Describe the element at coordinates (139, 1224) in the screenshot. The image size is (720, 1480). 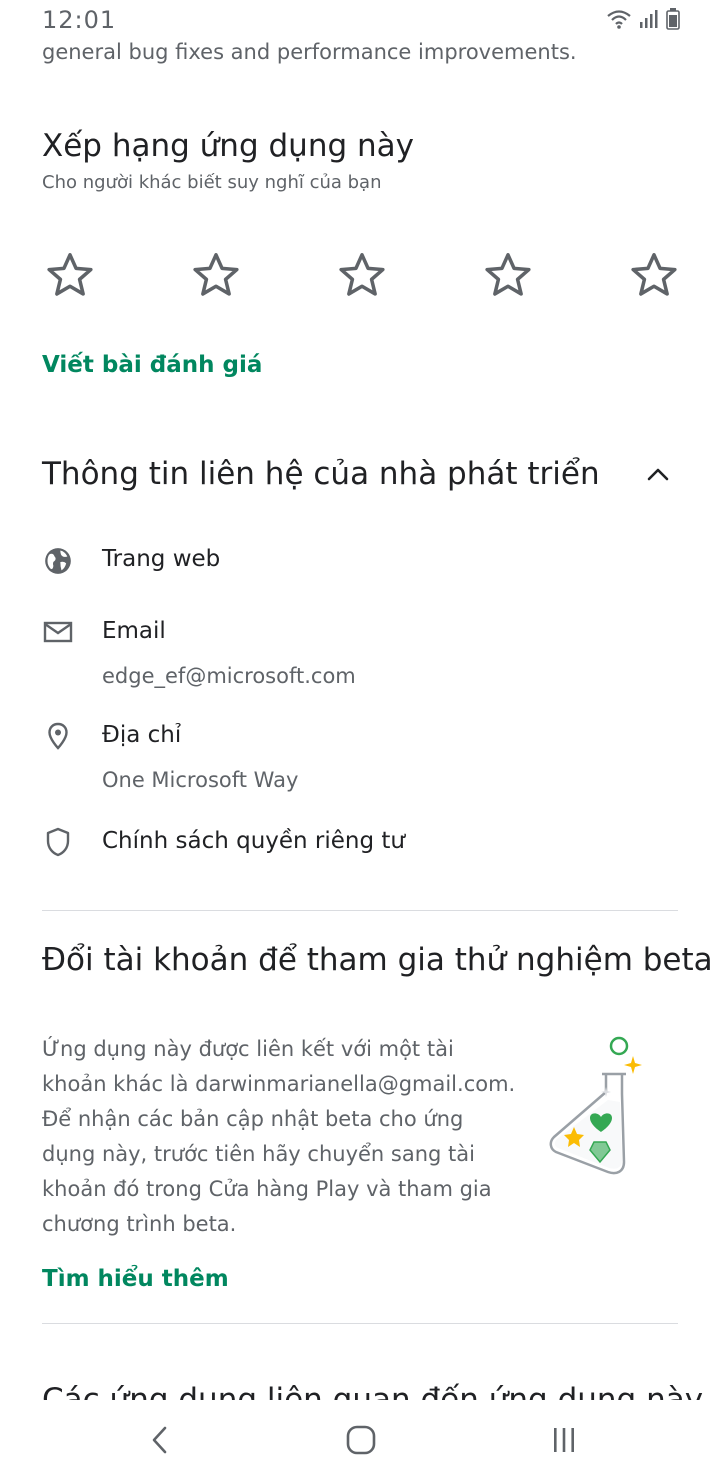
I see `beta-line: chương trình beta.` at that location.